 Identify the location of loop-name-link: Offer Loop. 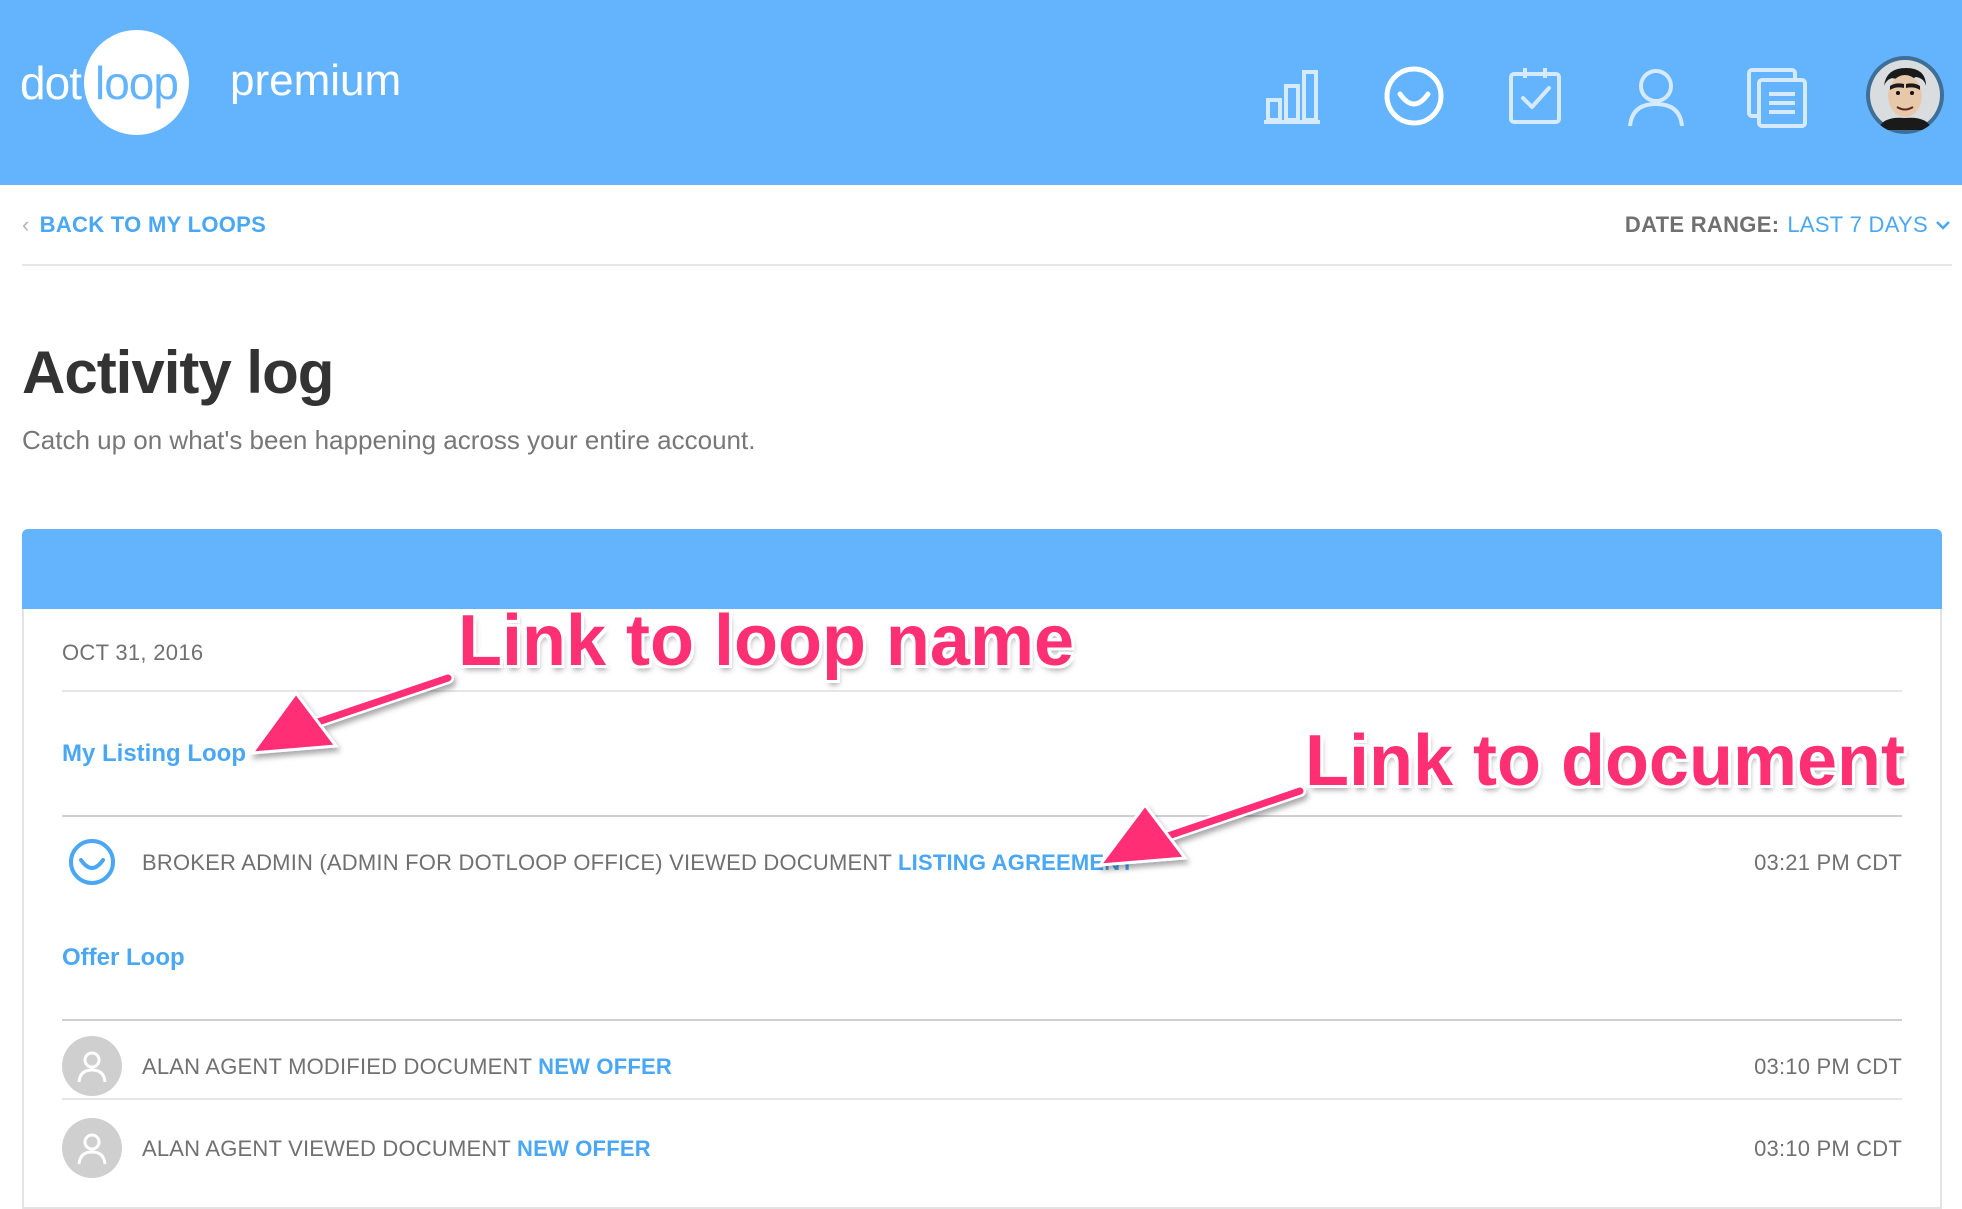
(123, 958).